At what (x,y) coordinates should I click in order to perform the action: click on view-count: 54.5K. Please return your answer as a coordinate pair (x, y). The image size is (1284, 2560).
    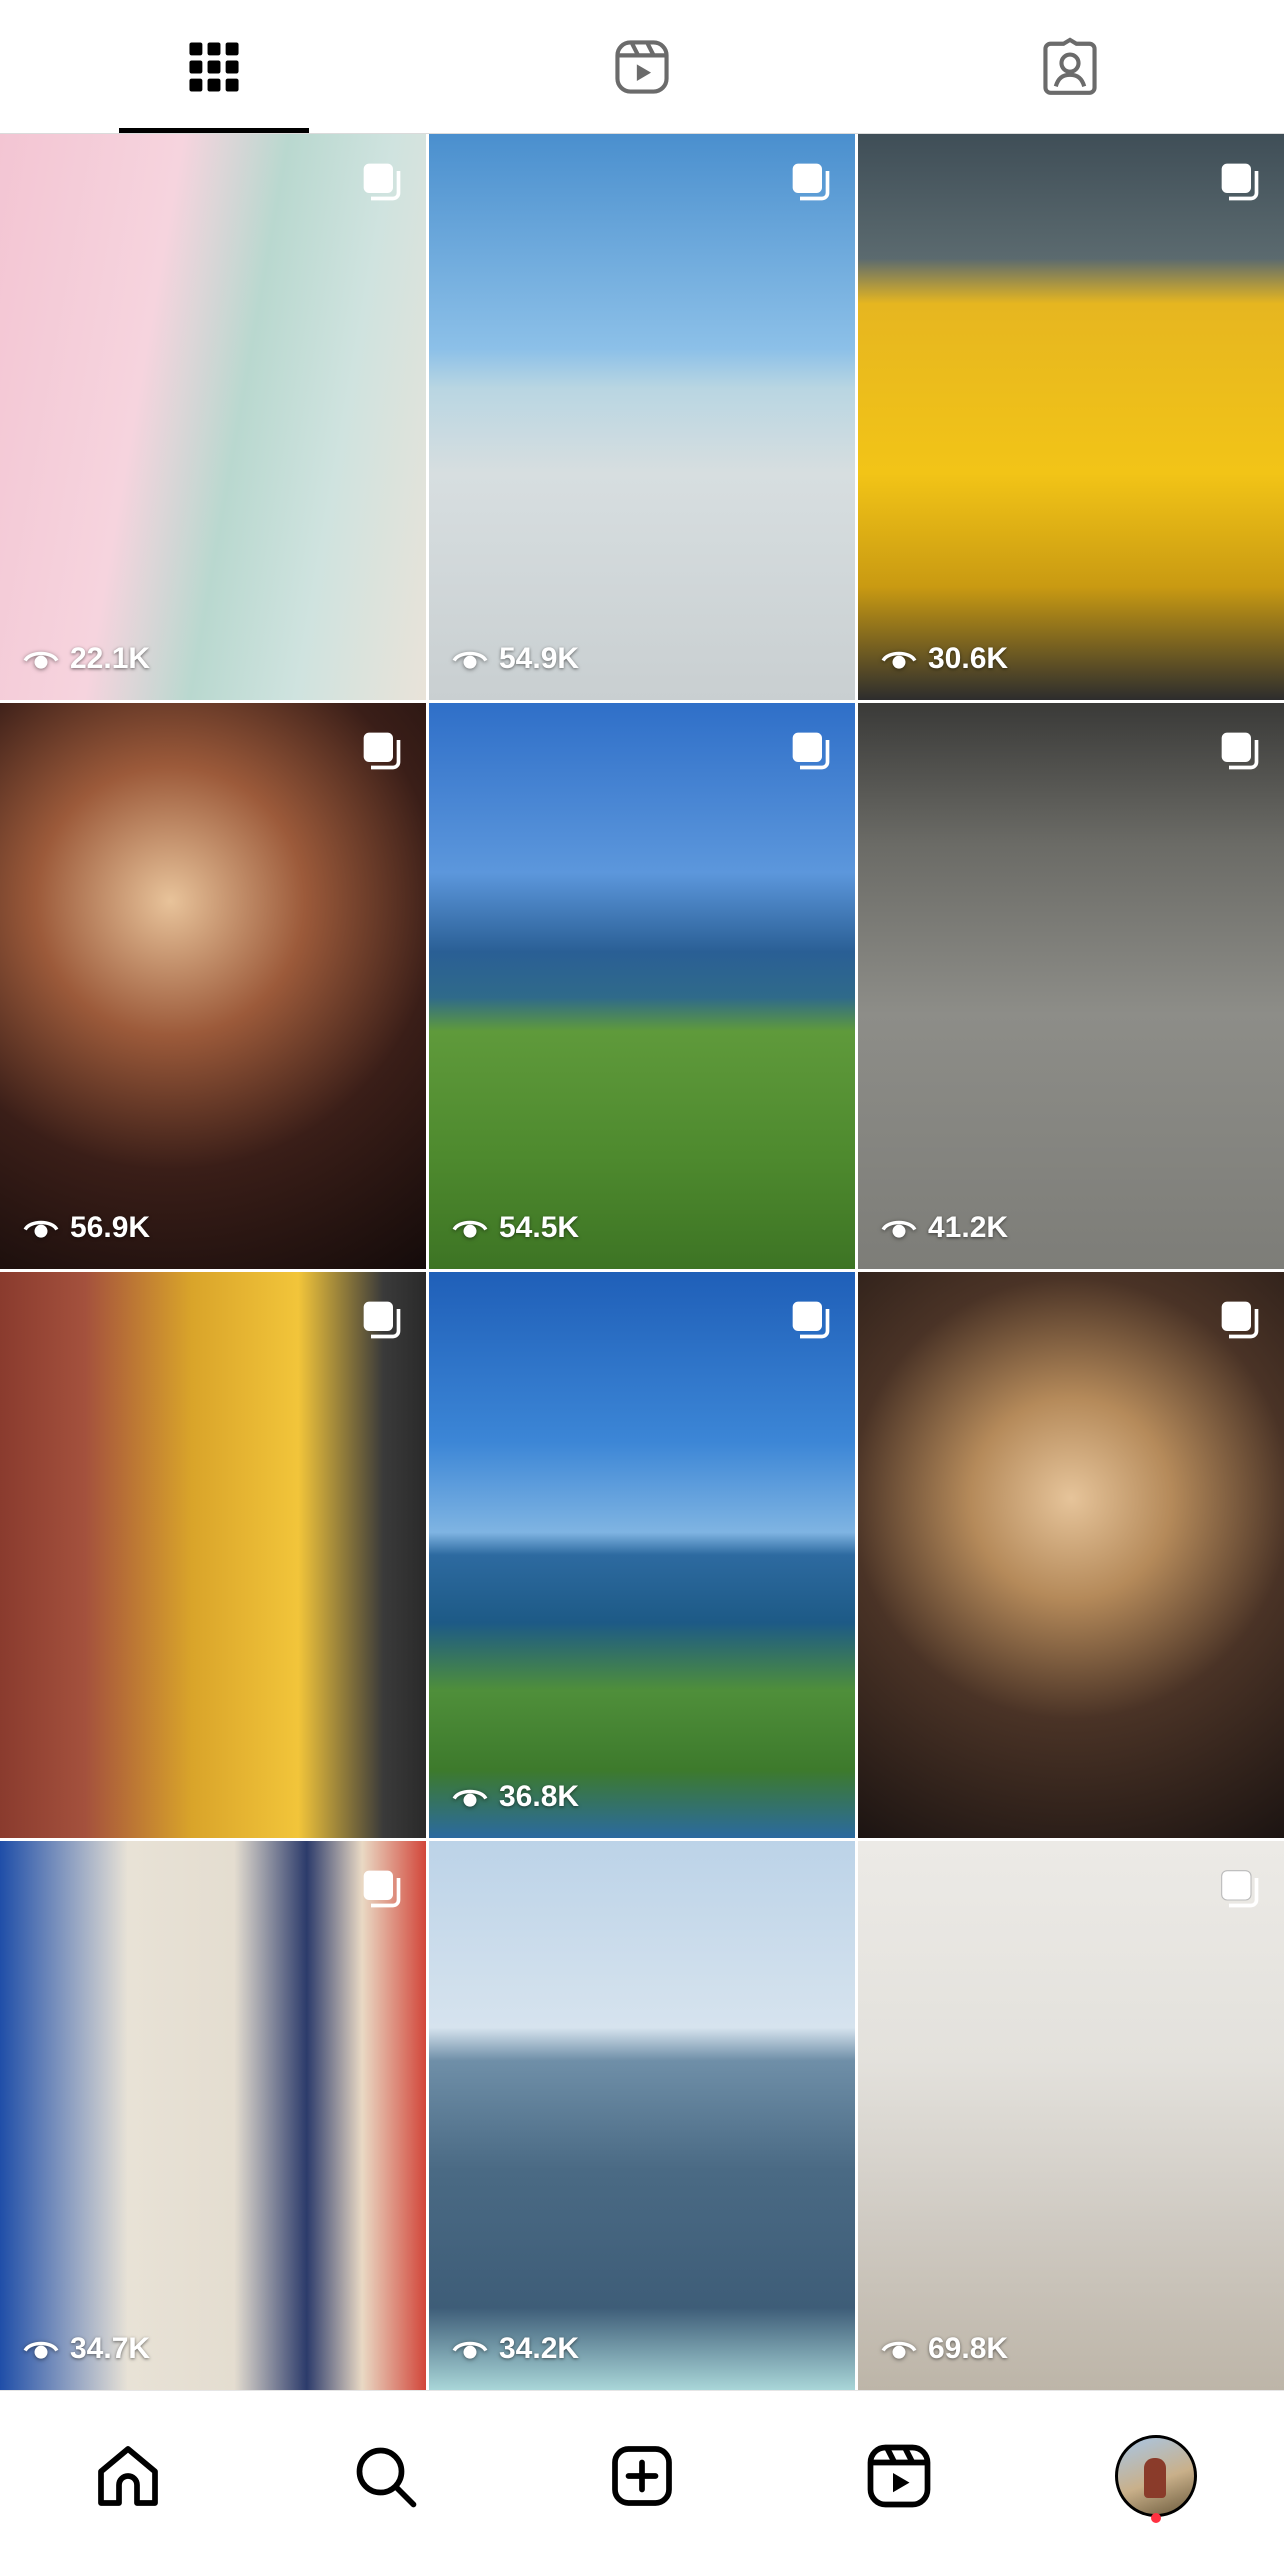
    Looking at the image, I should click on (515, 1228).